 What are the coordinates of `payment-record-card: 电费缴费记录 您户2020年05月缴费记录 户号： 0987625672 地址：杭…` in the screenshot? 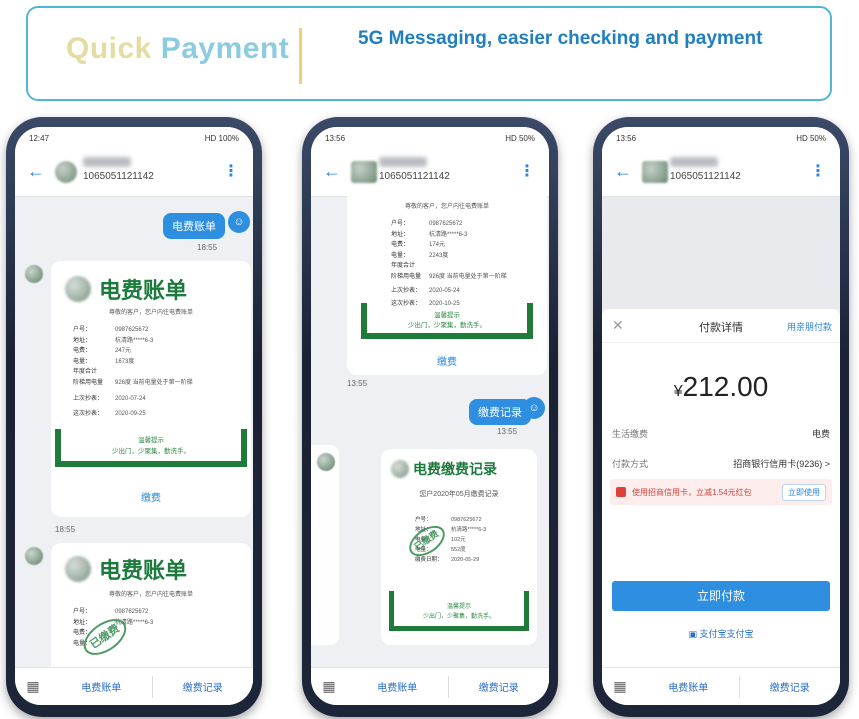 It's located at (459, 547).